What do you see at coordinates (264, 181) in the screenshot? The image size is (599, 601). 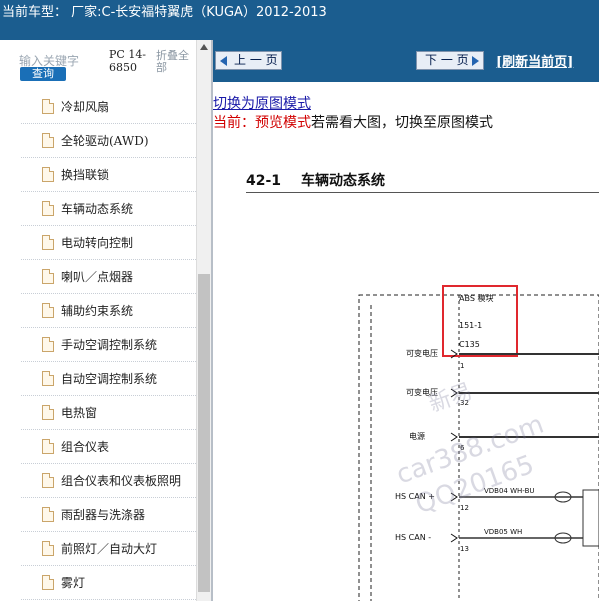 I see `page-number: 42-1` at bounding box center [264, 181].